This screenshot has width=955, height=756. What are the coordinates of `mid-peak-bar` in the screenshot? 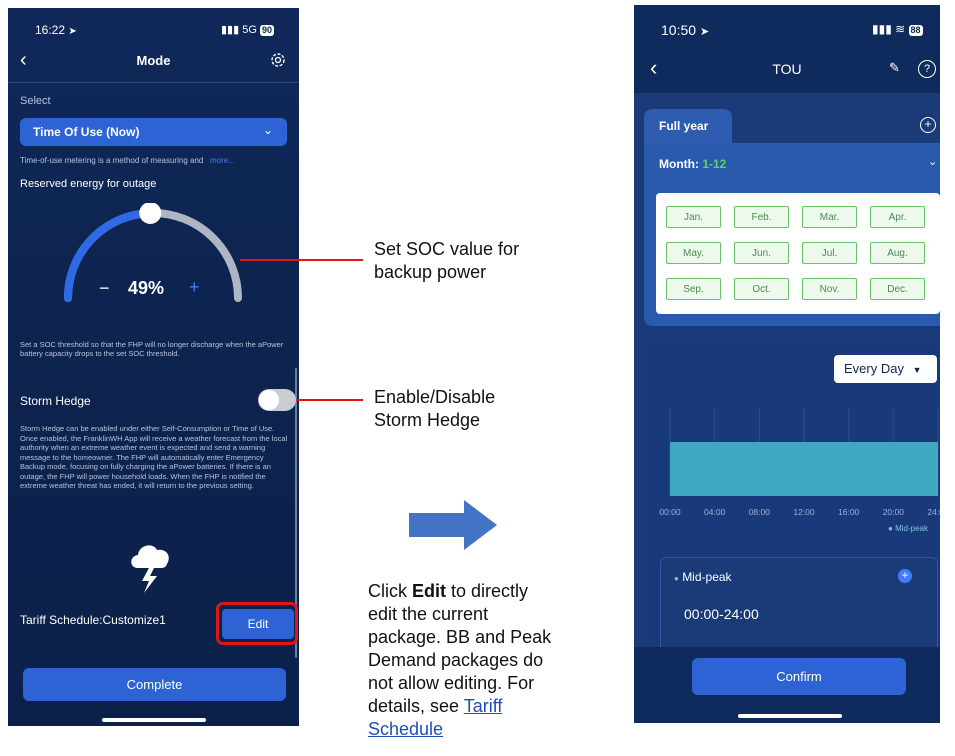 It's located at (804, 469).